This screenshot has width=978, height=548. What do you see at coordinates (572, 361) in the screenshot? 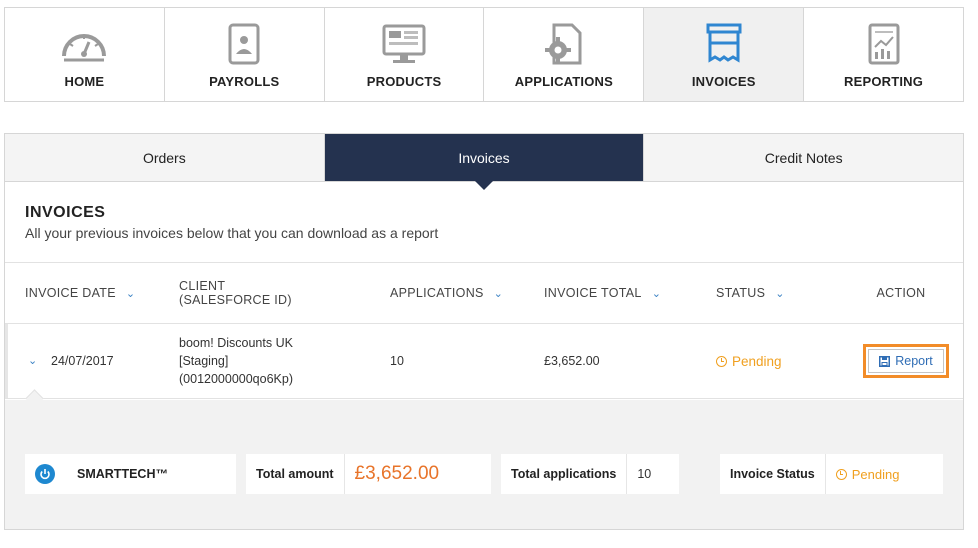
I see `cell-invoice-total: £3,652.00` at bounding box center [572, 361].